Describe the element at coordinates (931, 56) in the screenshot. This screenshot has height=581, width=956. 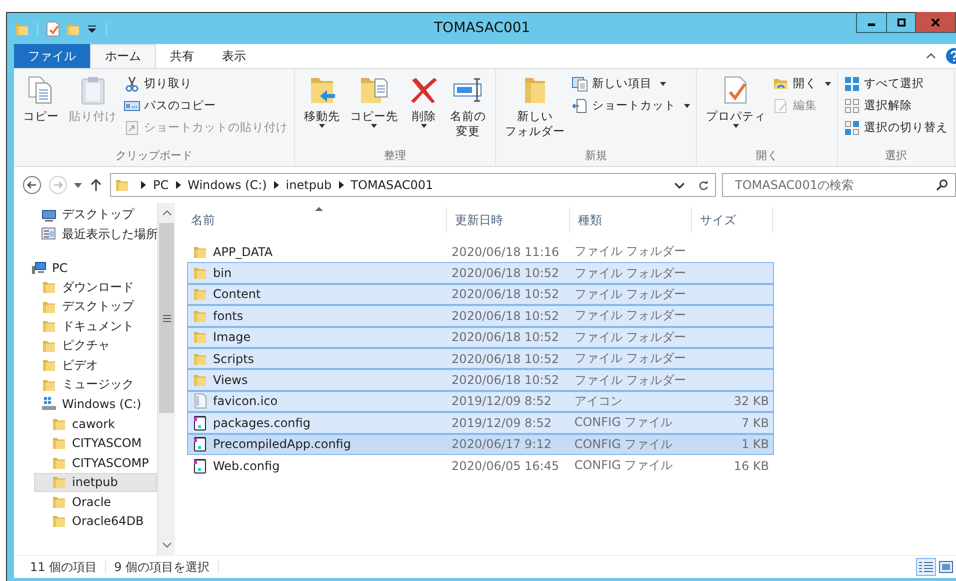
I see `collapse-icon` at that location.